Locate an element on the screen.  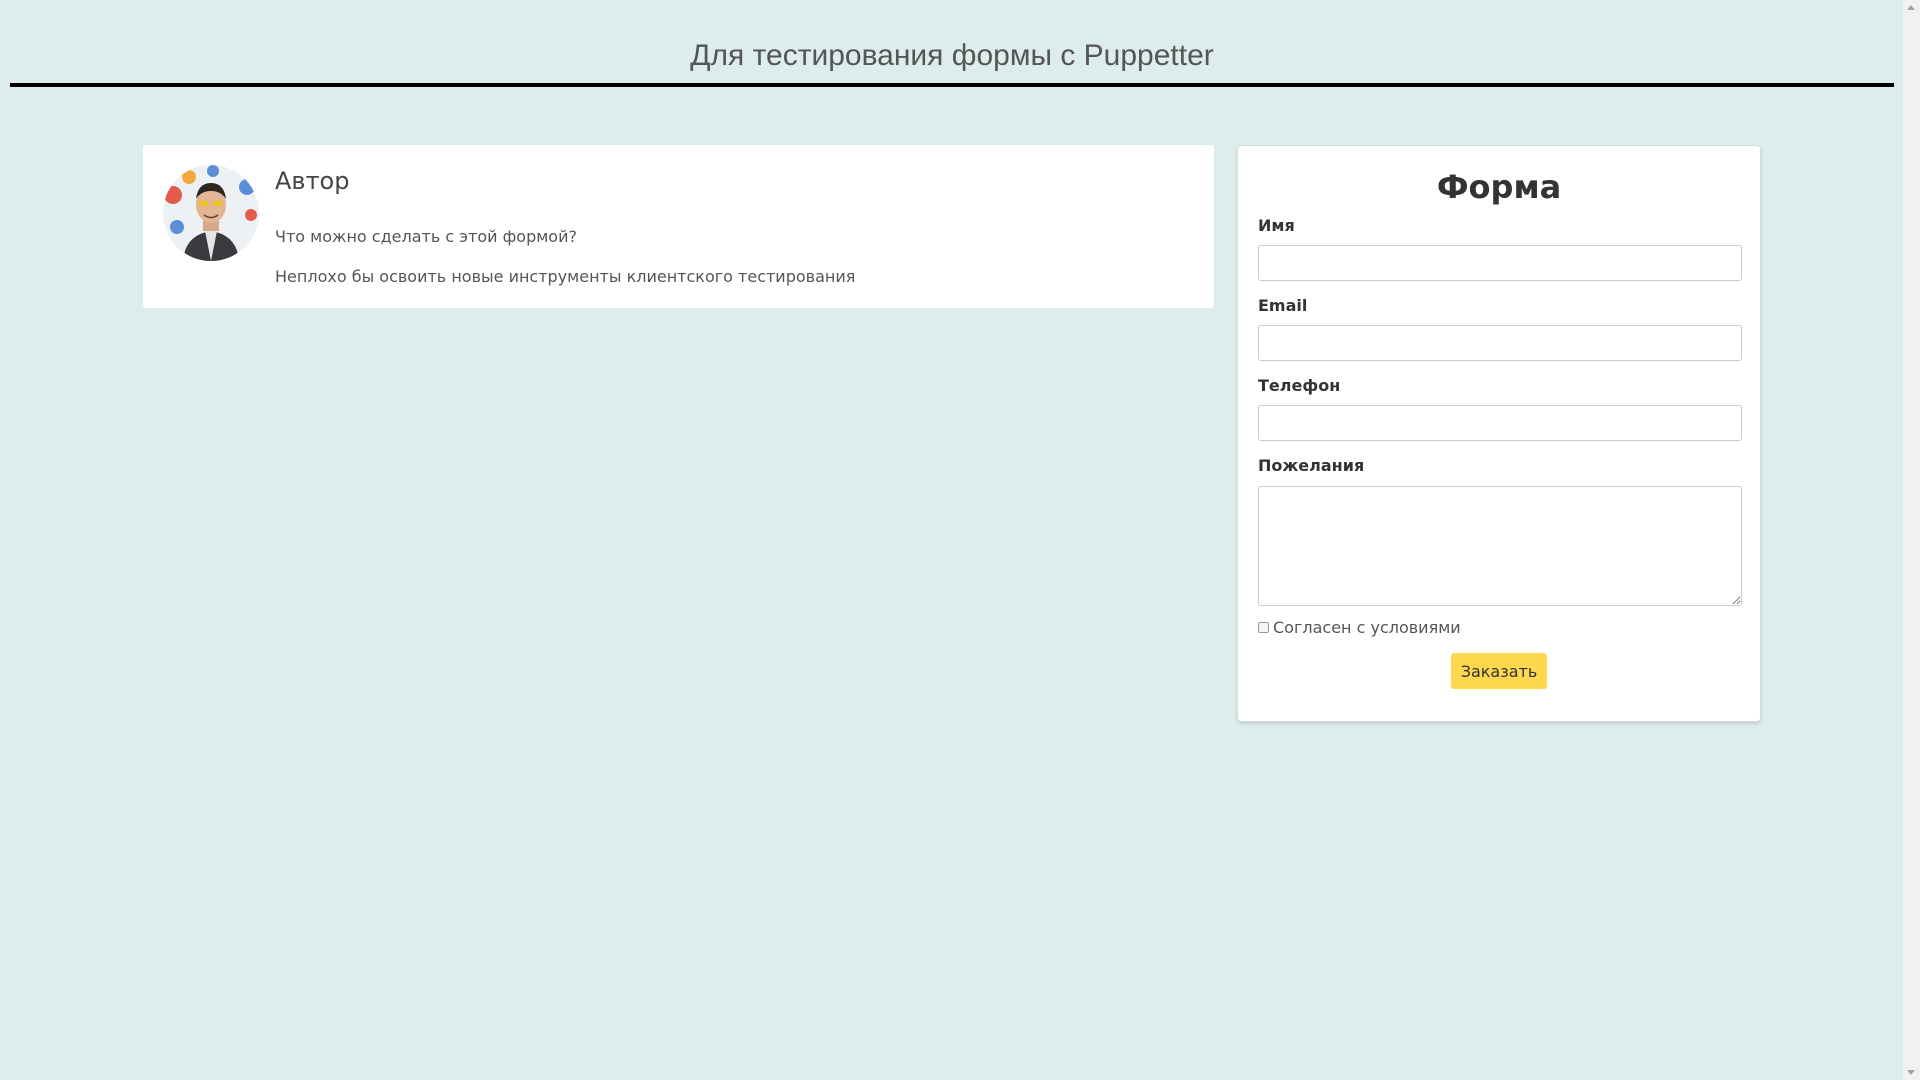
name-input is located at coordinates (1500, 263).